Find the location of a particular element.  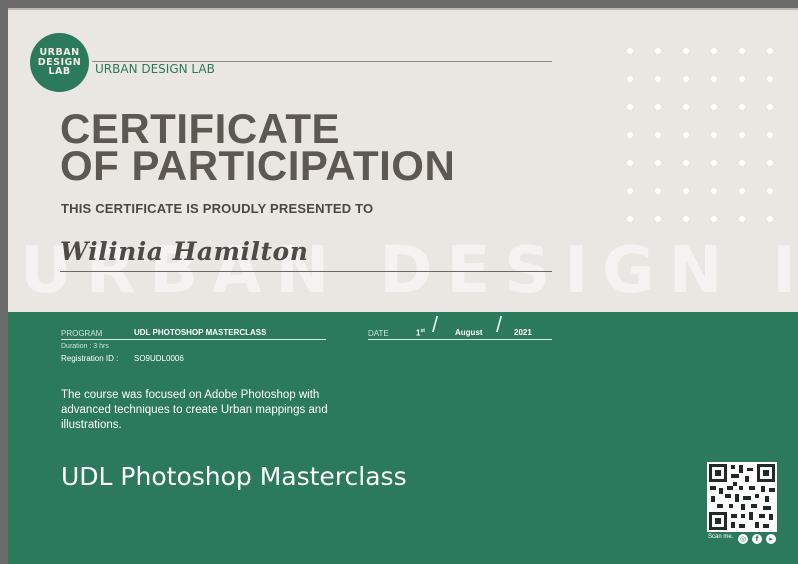

presented-to-text: THIS CERTIFICATE IS PROUDLY PRESENTED TO is located at coordinates (217, 208).